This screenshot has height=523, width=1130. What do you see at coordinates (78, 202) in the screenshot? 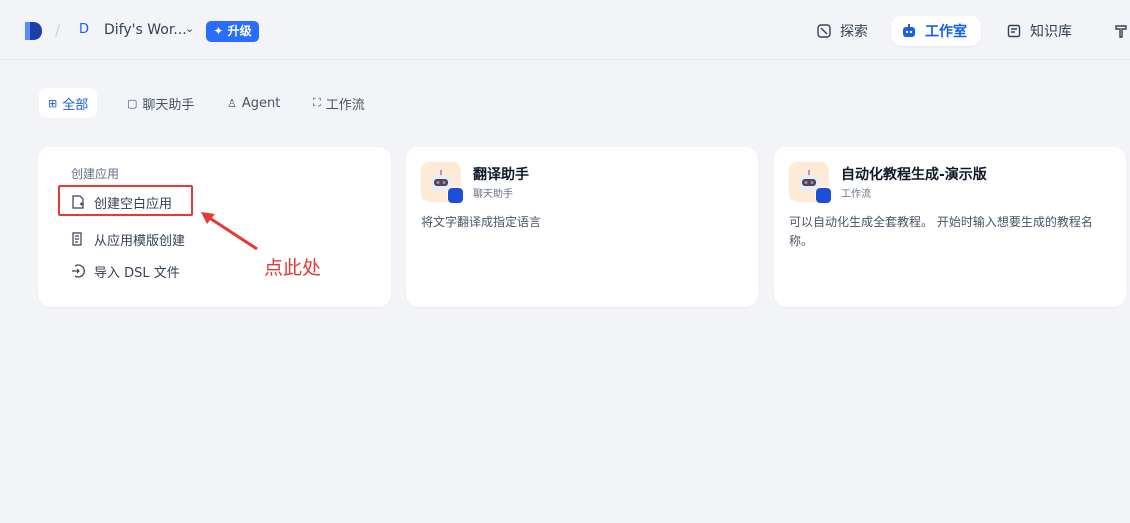
I see `file-plus-icon` at bounding box center [78, 202].